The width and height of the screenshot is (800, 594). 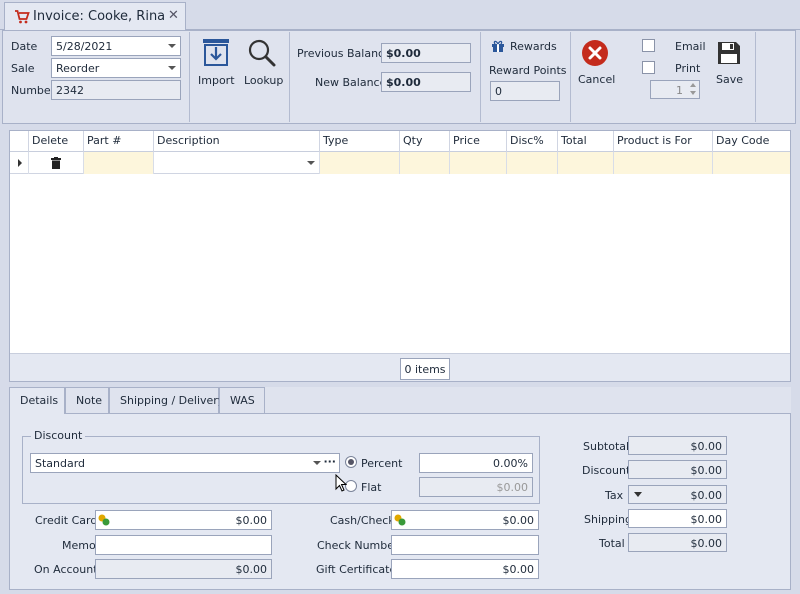 I want to click on invoice-document-tab: Invoice: Cooke, Rina ✕, so click(x=95, y=16).